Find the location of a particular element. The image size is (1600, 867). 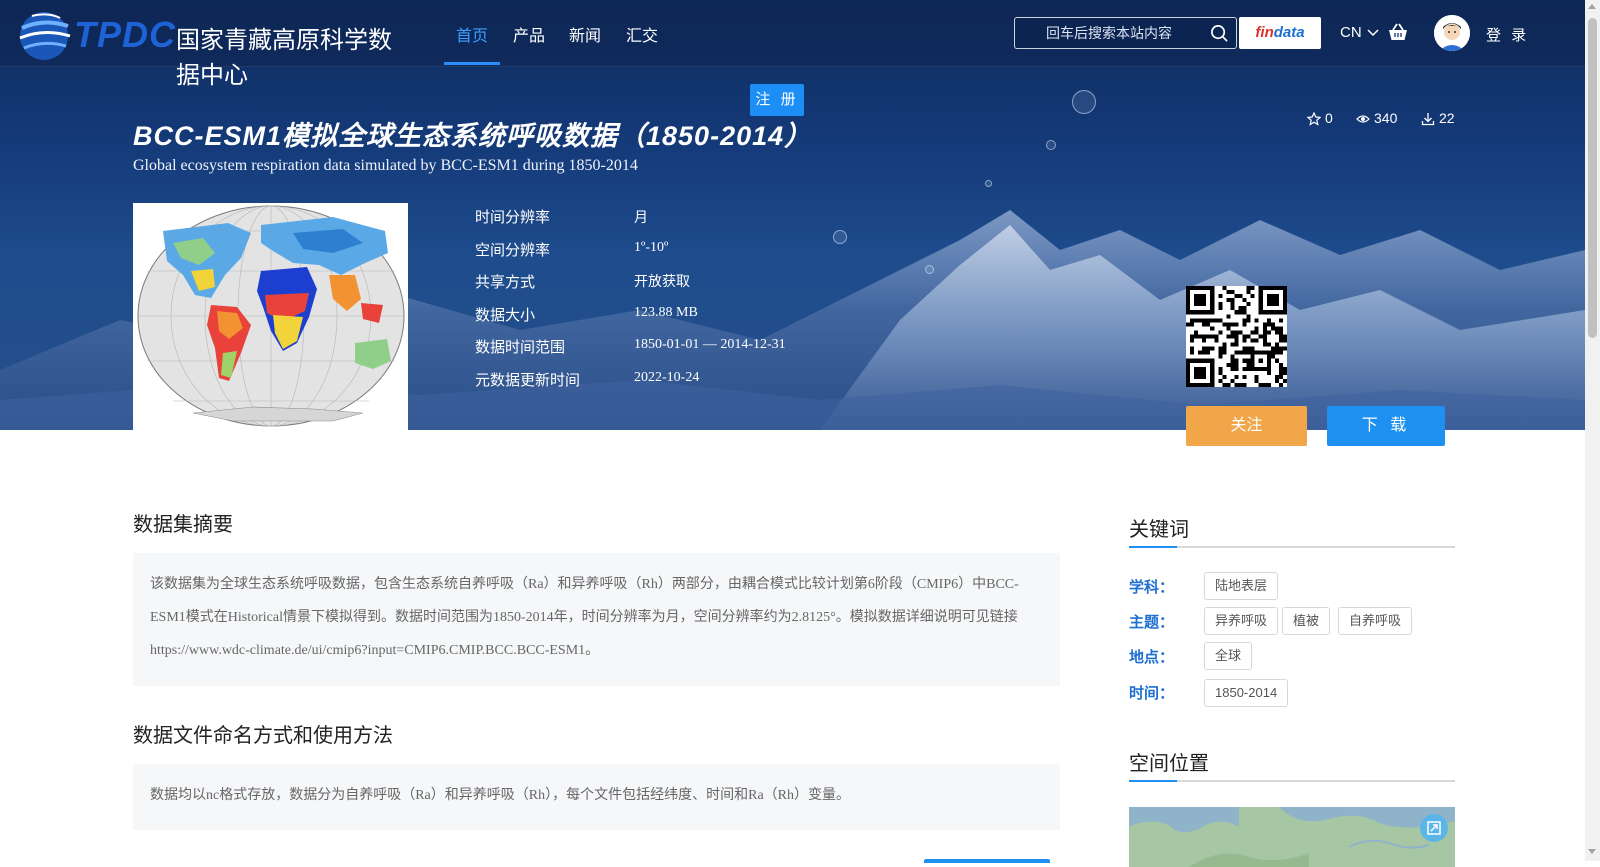

partial-button is located at coordinates (987, 861).